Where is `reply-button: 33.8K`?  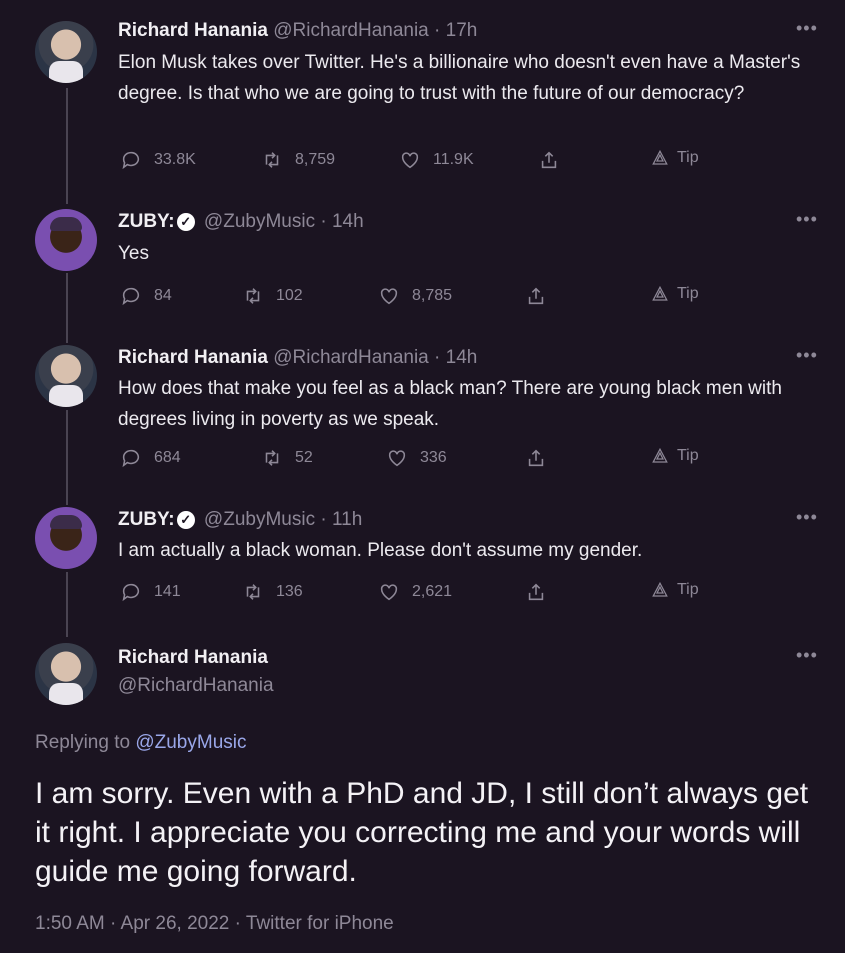 reply-button: 33.8K is located at coordinates (158, 160).